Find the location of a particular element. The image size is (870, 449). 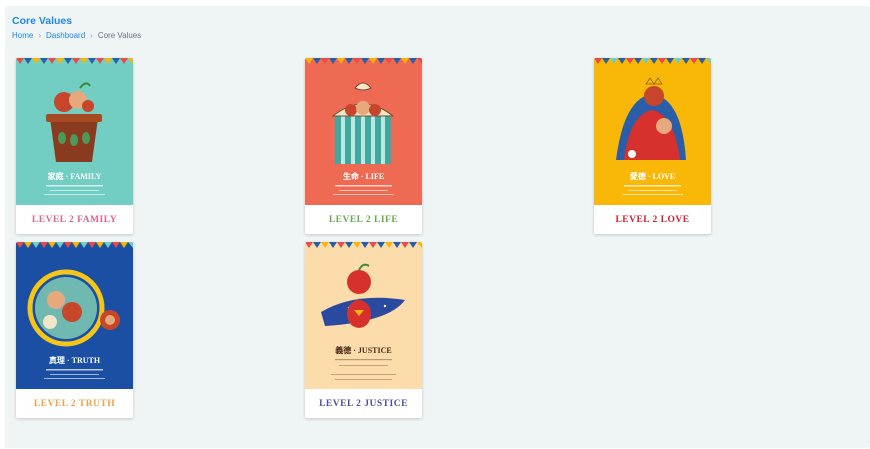

card-label-life: LEVEL 2 LIFE is located at coordinates (363, 219).